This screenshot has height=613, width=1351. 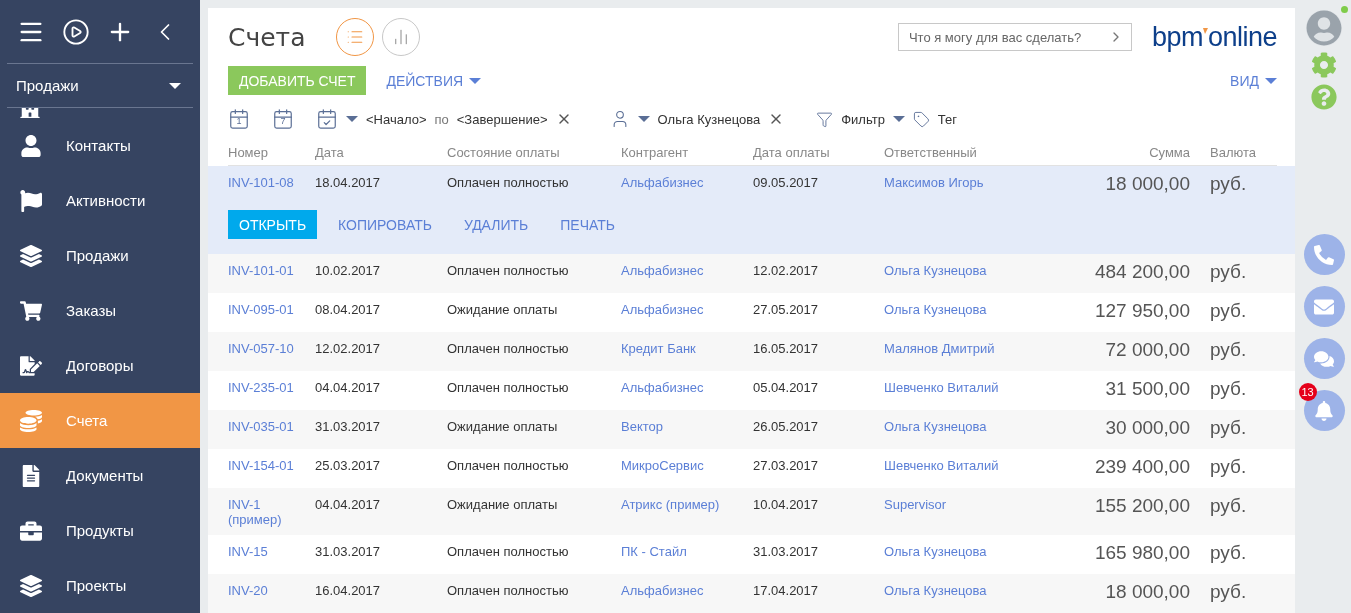 What do you see at coordinates (327, 119) in the screenshot?
I see `calendar-check-icon` at bounding box center [327, 119].